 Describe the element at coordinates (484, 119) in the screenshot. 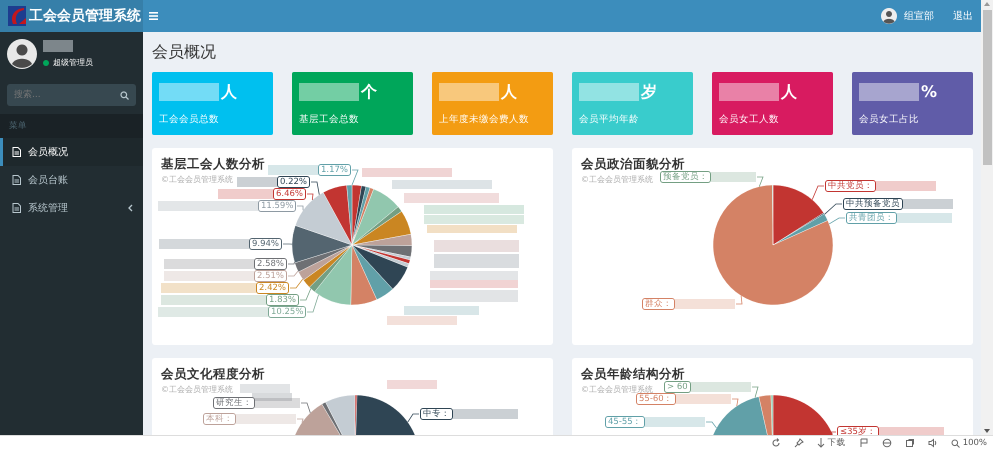

I see `stat-label: 上年度未缴会费人数` at that location.